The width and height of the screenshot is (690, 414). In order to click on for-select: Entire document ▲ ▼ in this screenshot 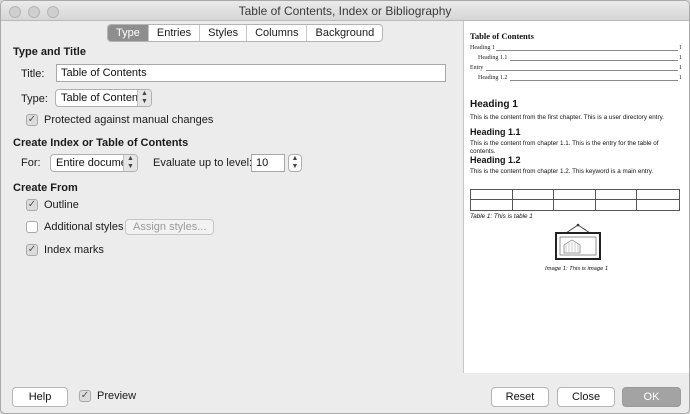, I will do `click(94, 163)`.